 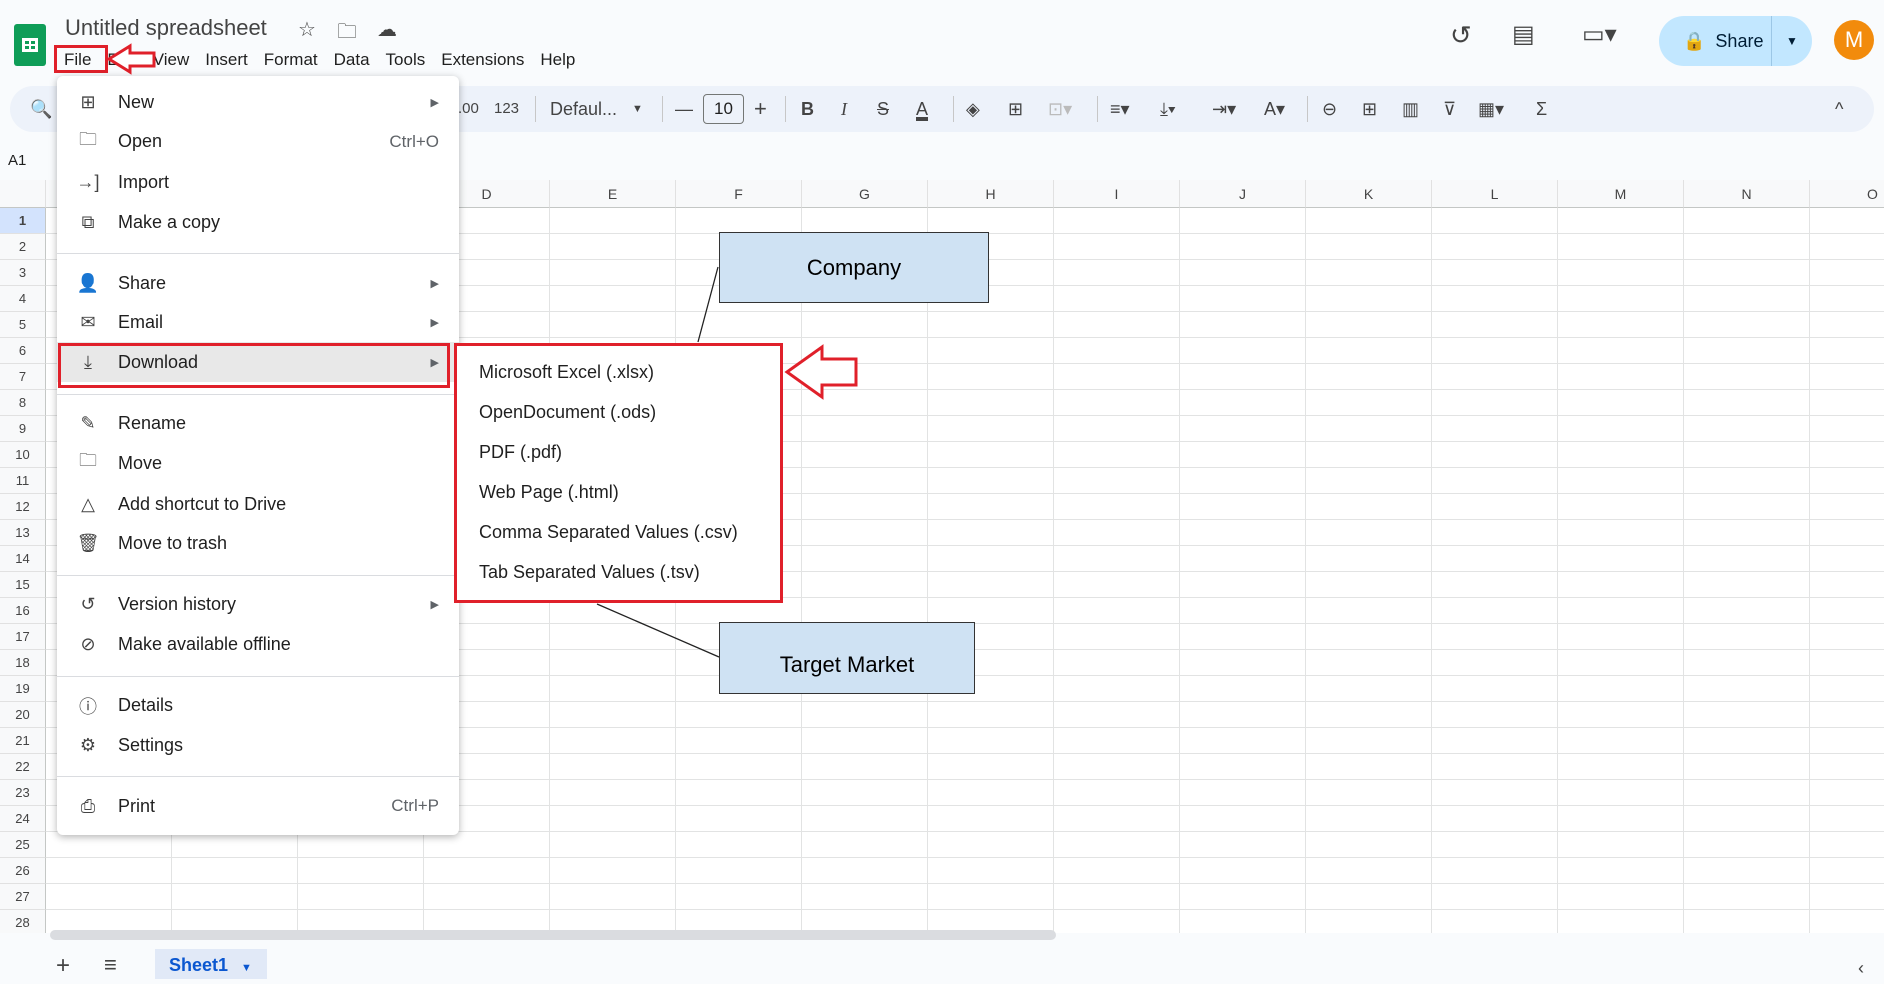 What do you see at coordinates (140, 141) in the screenshot?
I see `menu-item-label: Open` at bounding box center [140, 141].